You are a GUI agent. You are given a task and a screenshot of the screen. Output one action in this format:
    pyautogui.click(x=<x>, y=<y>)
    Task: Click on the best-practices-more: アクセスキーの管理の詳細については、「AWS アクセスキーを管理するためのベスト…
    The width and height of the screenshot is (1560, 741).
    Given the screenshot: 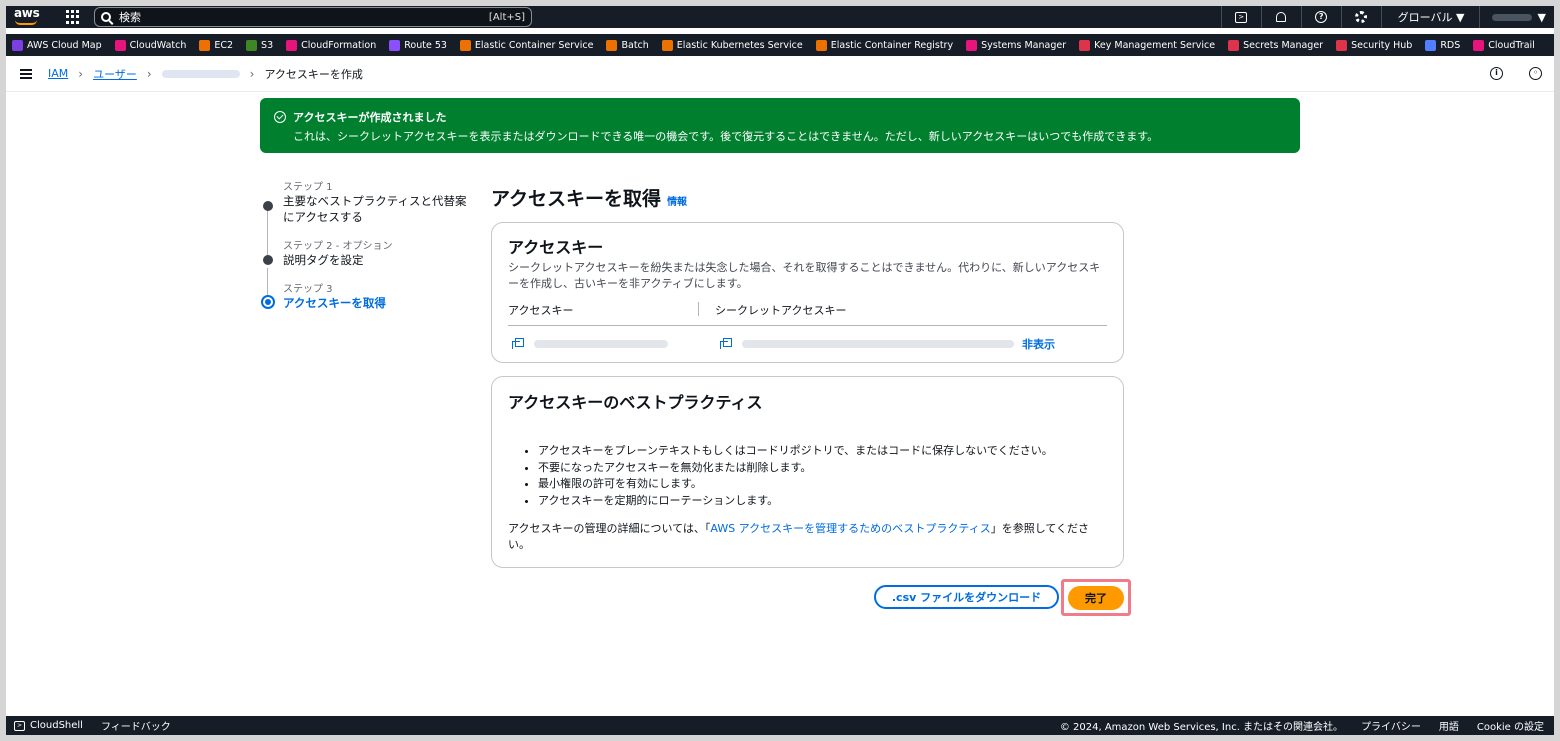 What is the action you would take?
    pyautogui.click(x=799, y=536)
    